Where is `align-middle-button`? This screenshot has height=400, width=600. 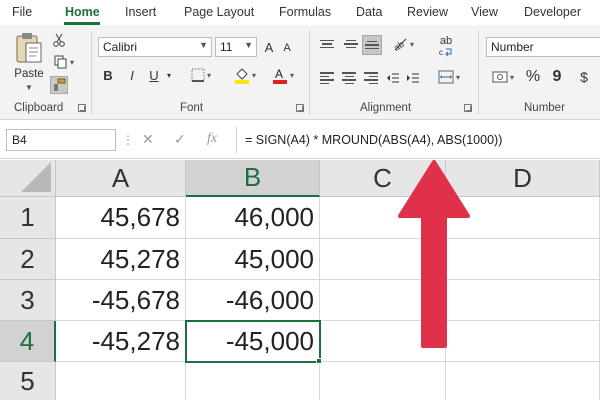 align-middle-button is located at coordinates (351, 44).